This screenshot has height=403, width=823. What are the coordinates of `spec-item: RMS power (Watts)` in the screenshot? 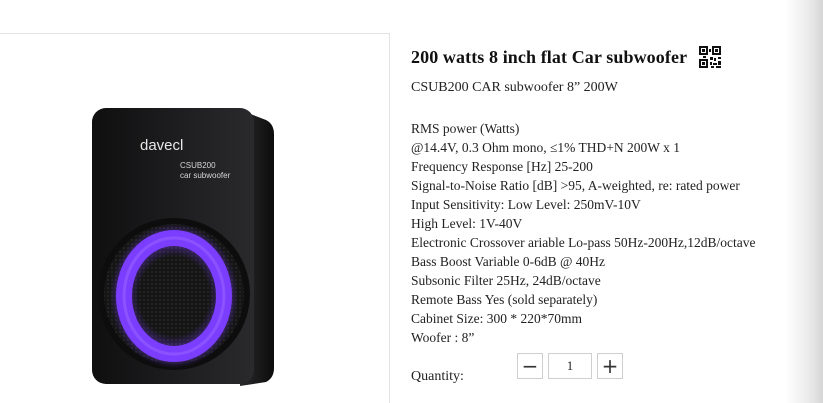 It's located at (465, 128).